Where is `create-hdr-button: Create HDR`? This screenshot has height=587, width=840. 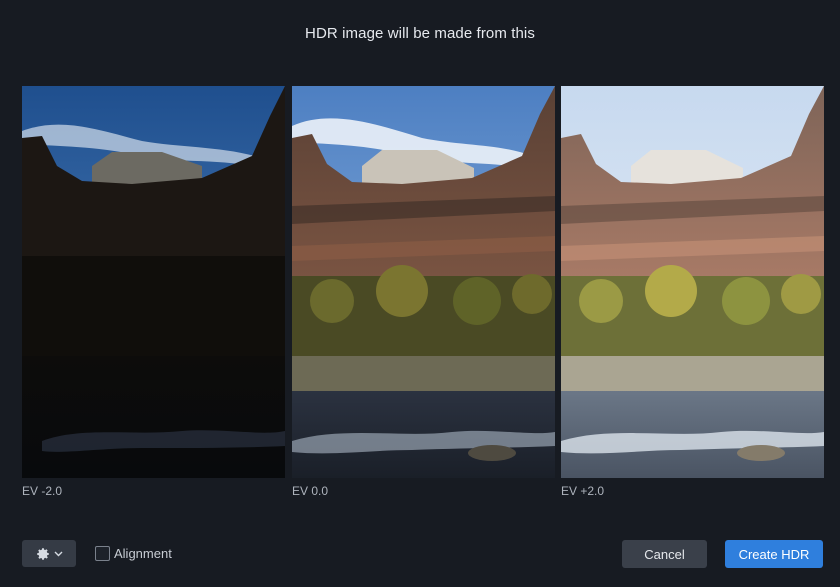 create-hdr-button: Create HDR is located at coordinates (774, 554).